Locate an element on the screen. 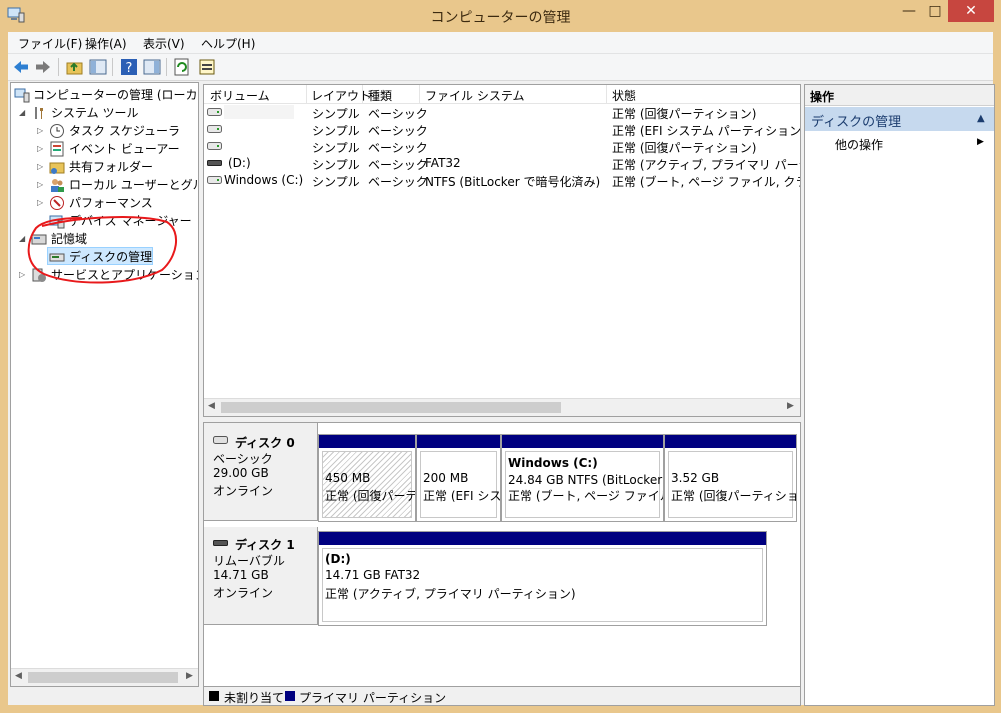  volume-list-header: ボリューム レイアウト 種類 ファイル システム 状態 is located at coordinates (502, 94).